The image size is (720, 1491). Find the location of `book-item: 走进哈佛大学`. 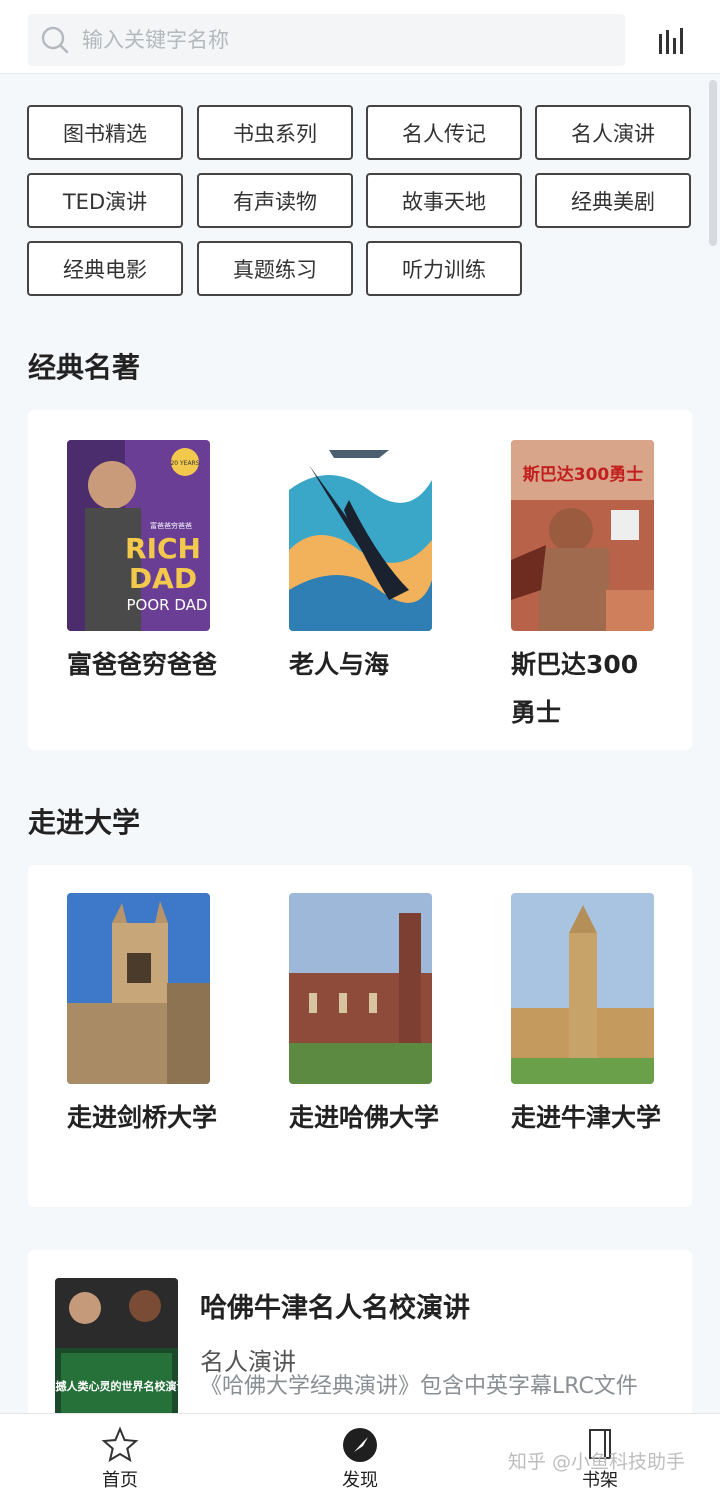

book-item: 走进哈佛大学 is located at coordinates (379, 1017).